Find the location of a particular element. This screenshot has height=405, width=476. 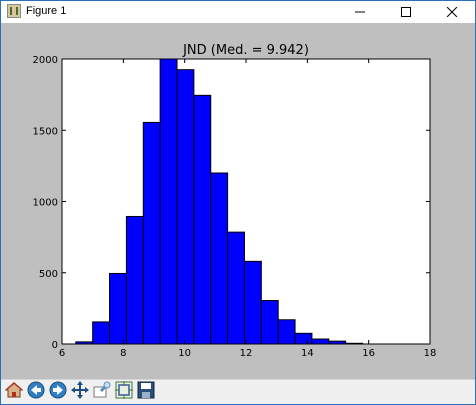

chart-title: JND (Med. = 9.942) is located at coordinates (245, 50).